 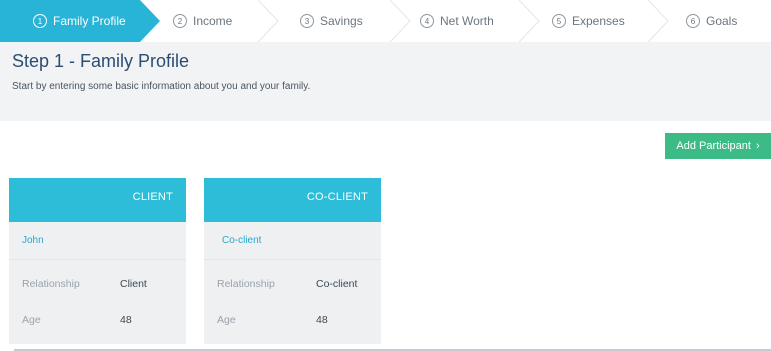 I want to click on step-label: Expenses, so click(x=598, y=21).